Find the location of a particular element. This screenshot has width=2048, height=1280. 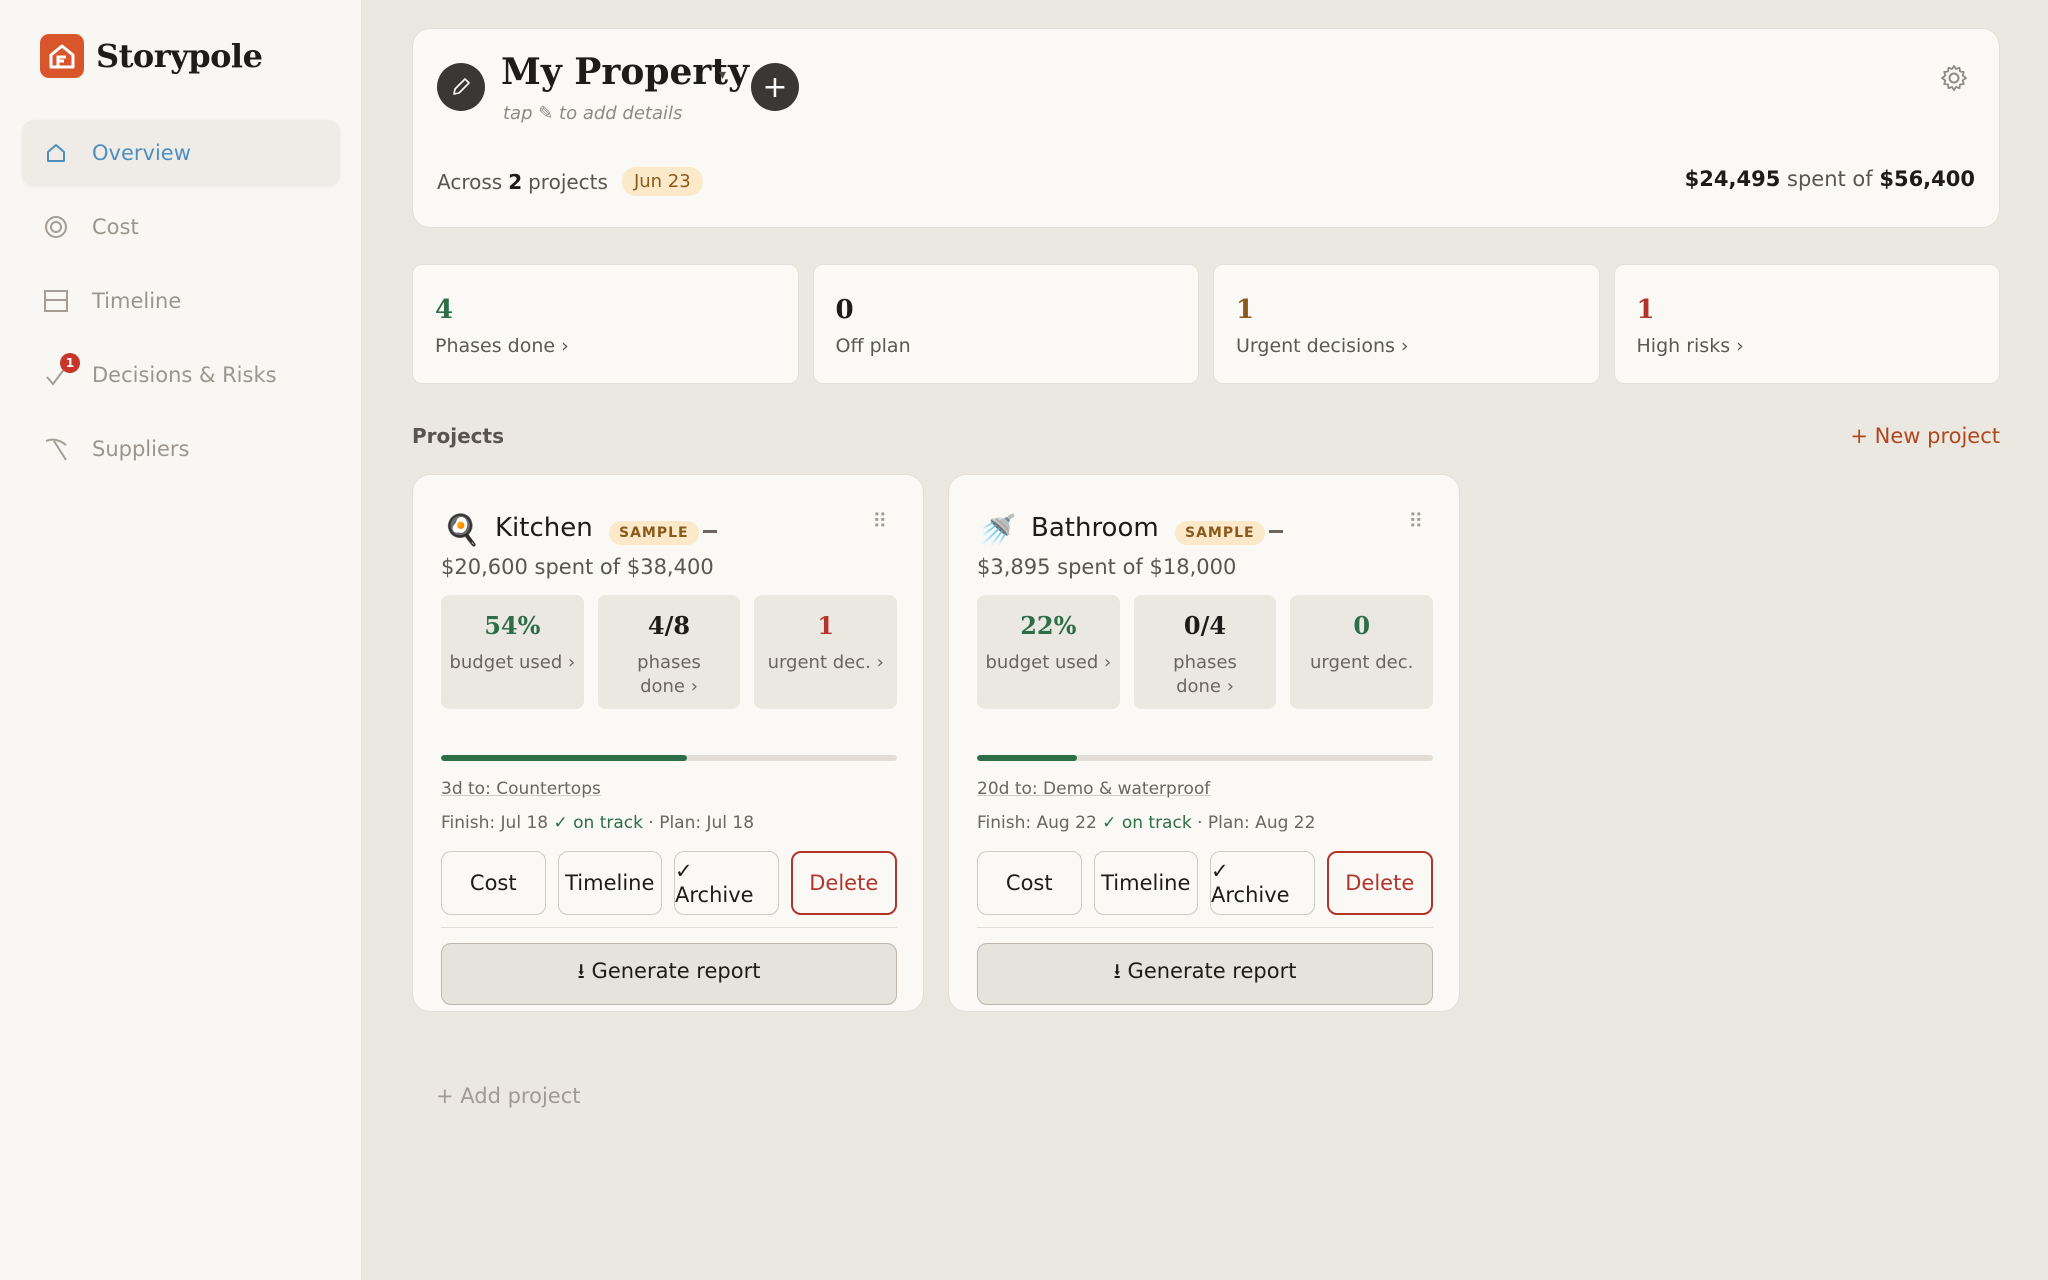

new-project-link: + New project is located at coordinates (1925, 436).